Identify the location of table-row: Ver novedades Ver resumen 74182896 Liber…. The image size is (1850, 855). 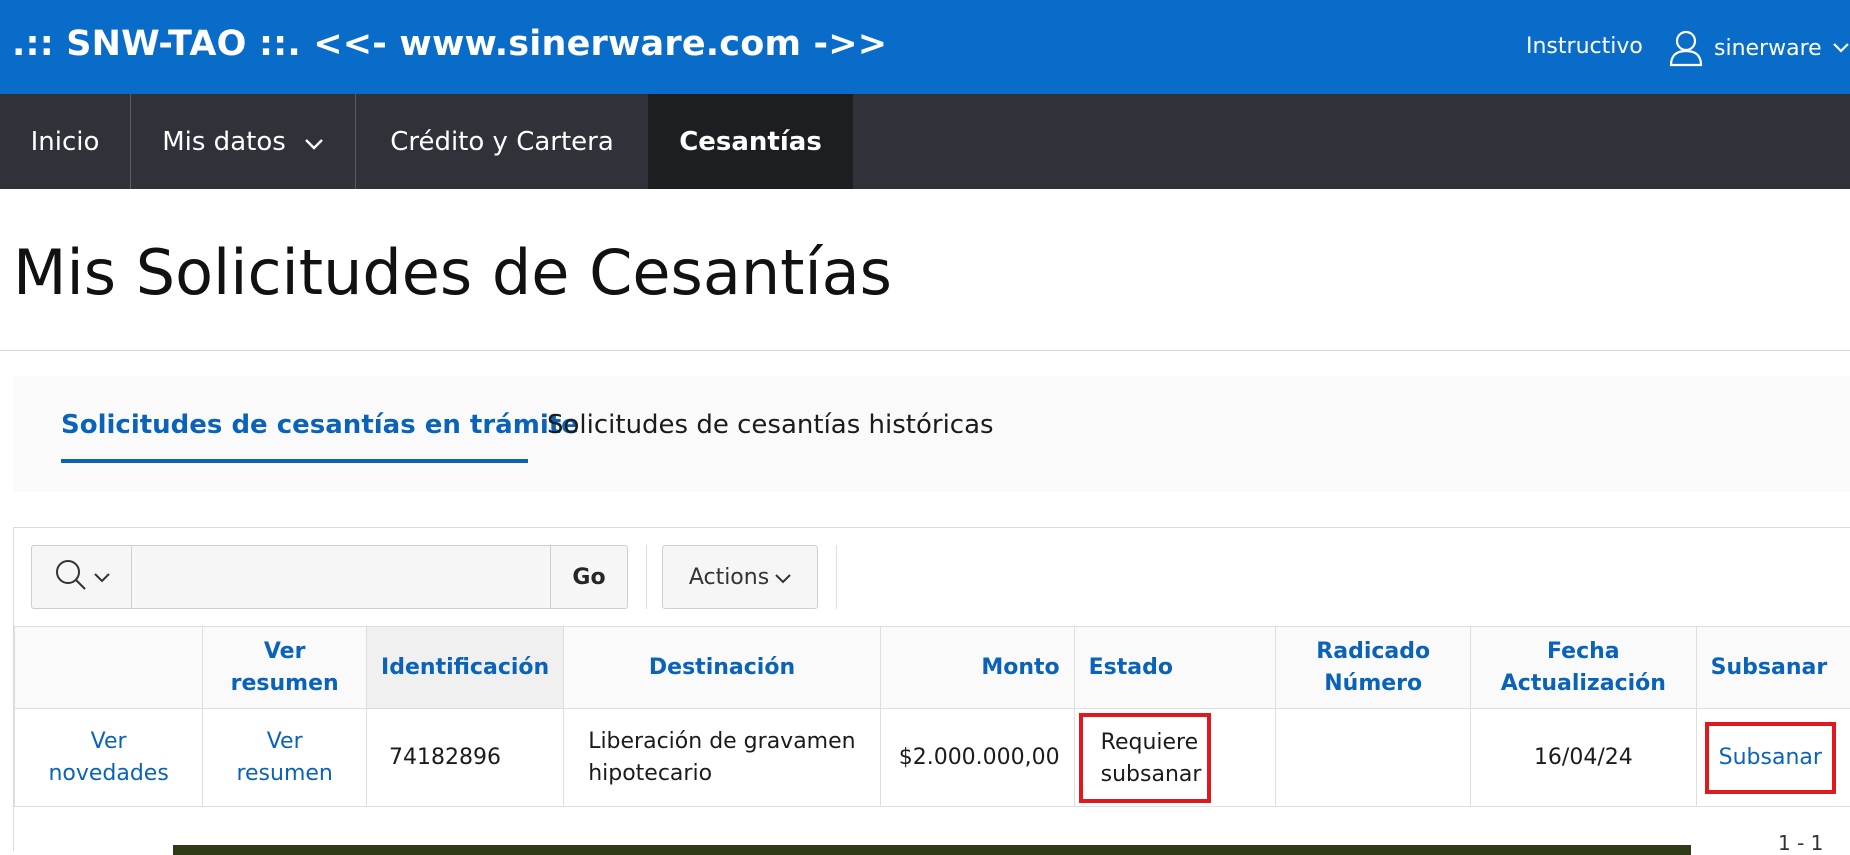
(932, 758).